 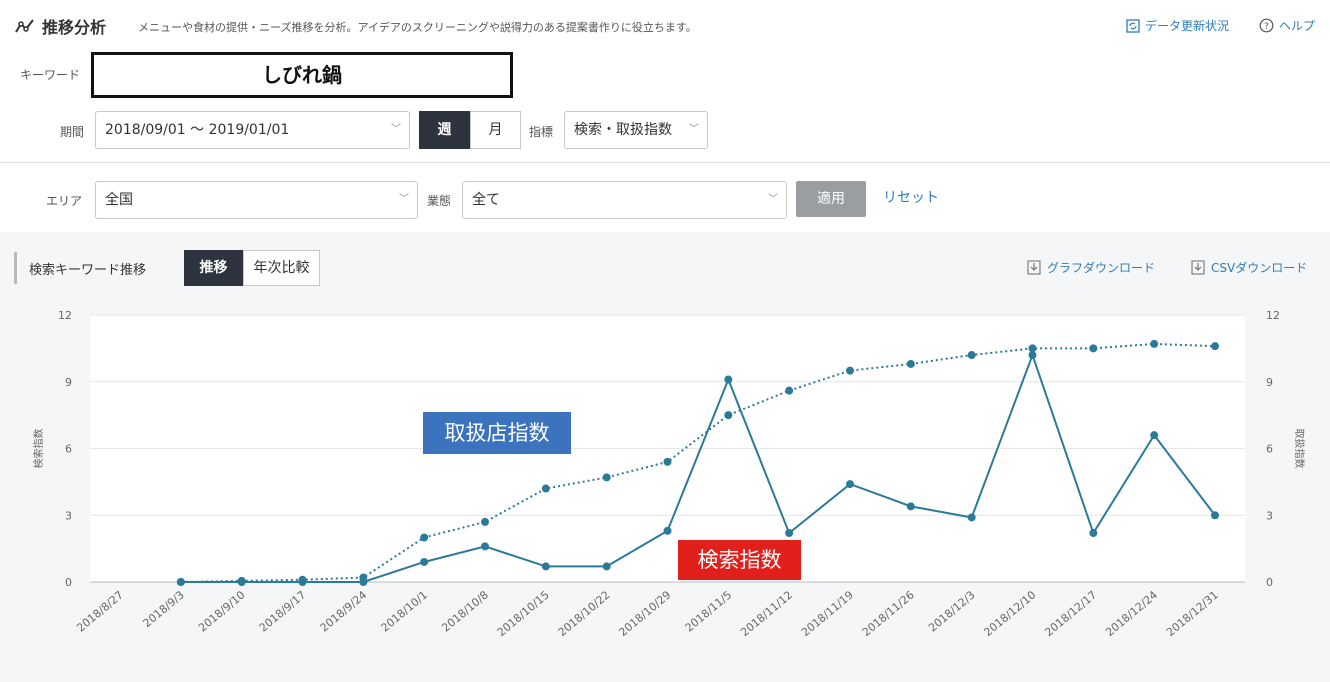 What do you see at coordinates (766, 613) in the screenshot?
I see `x-tick-label: 2018/11/12` at bounding box center [766, 613].